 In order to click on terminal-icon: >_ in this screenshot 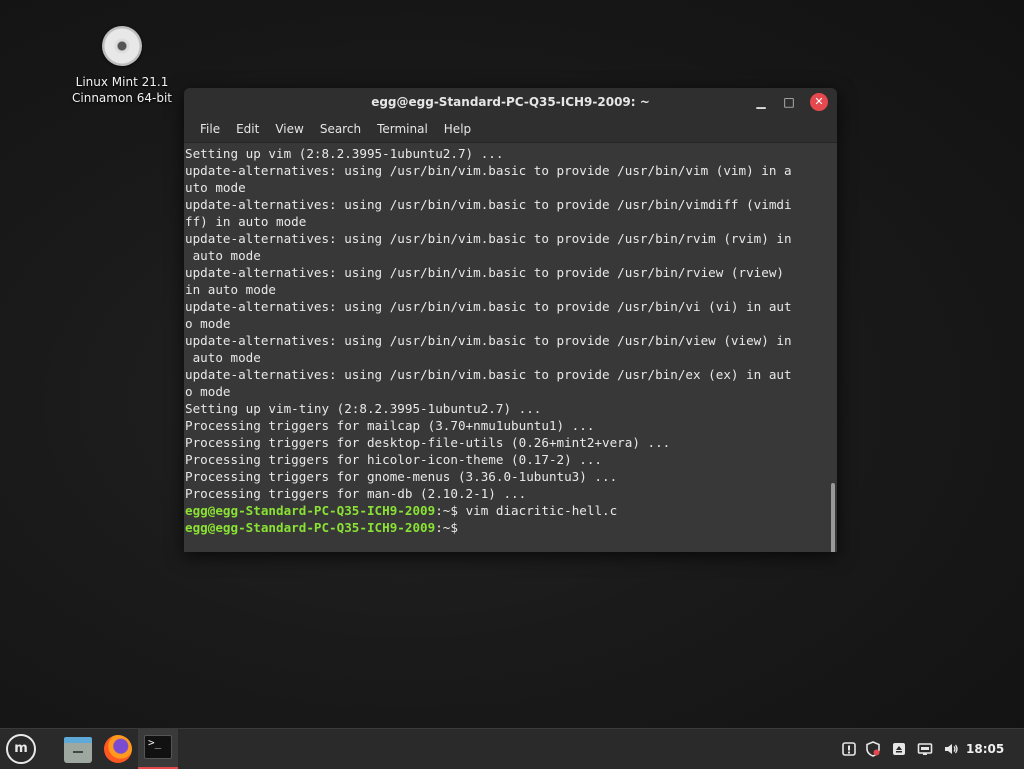, I will do `click(158, 747)`.